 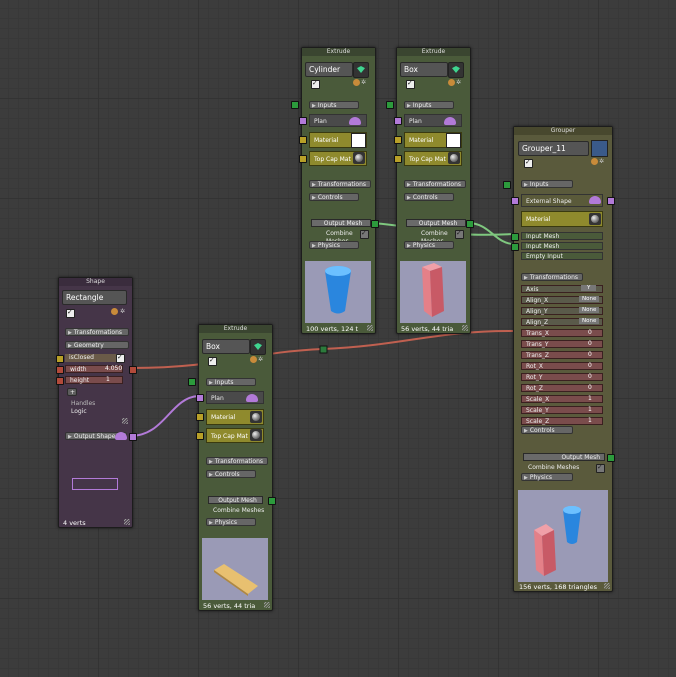 What do you see at coordinates (133, 437) in the screenshot?
I see `output-shape-port` at bounding box center [133, 437].